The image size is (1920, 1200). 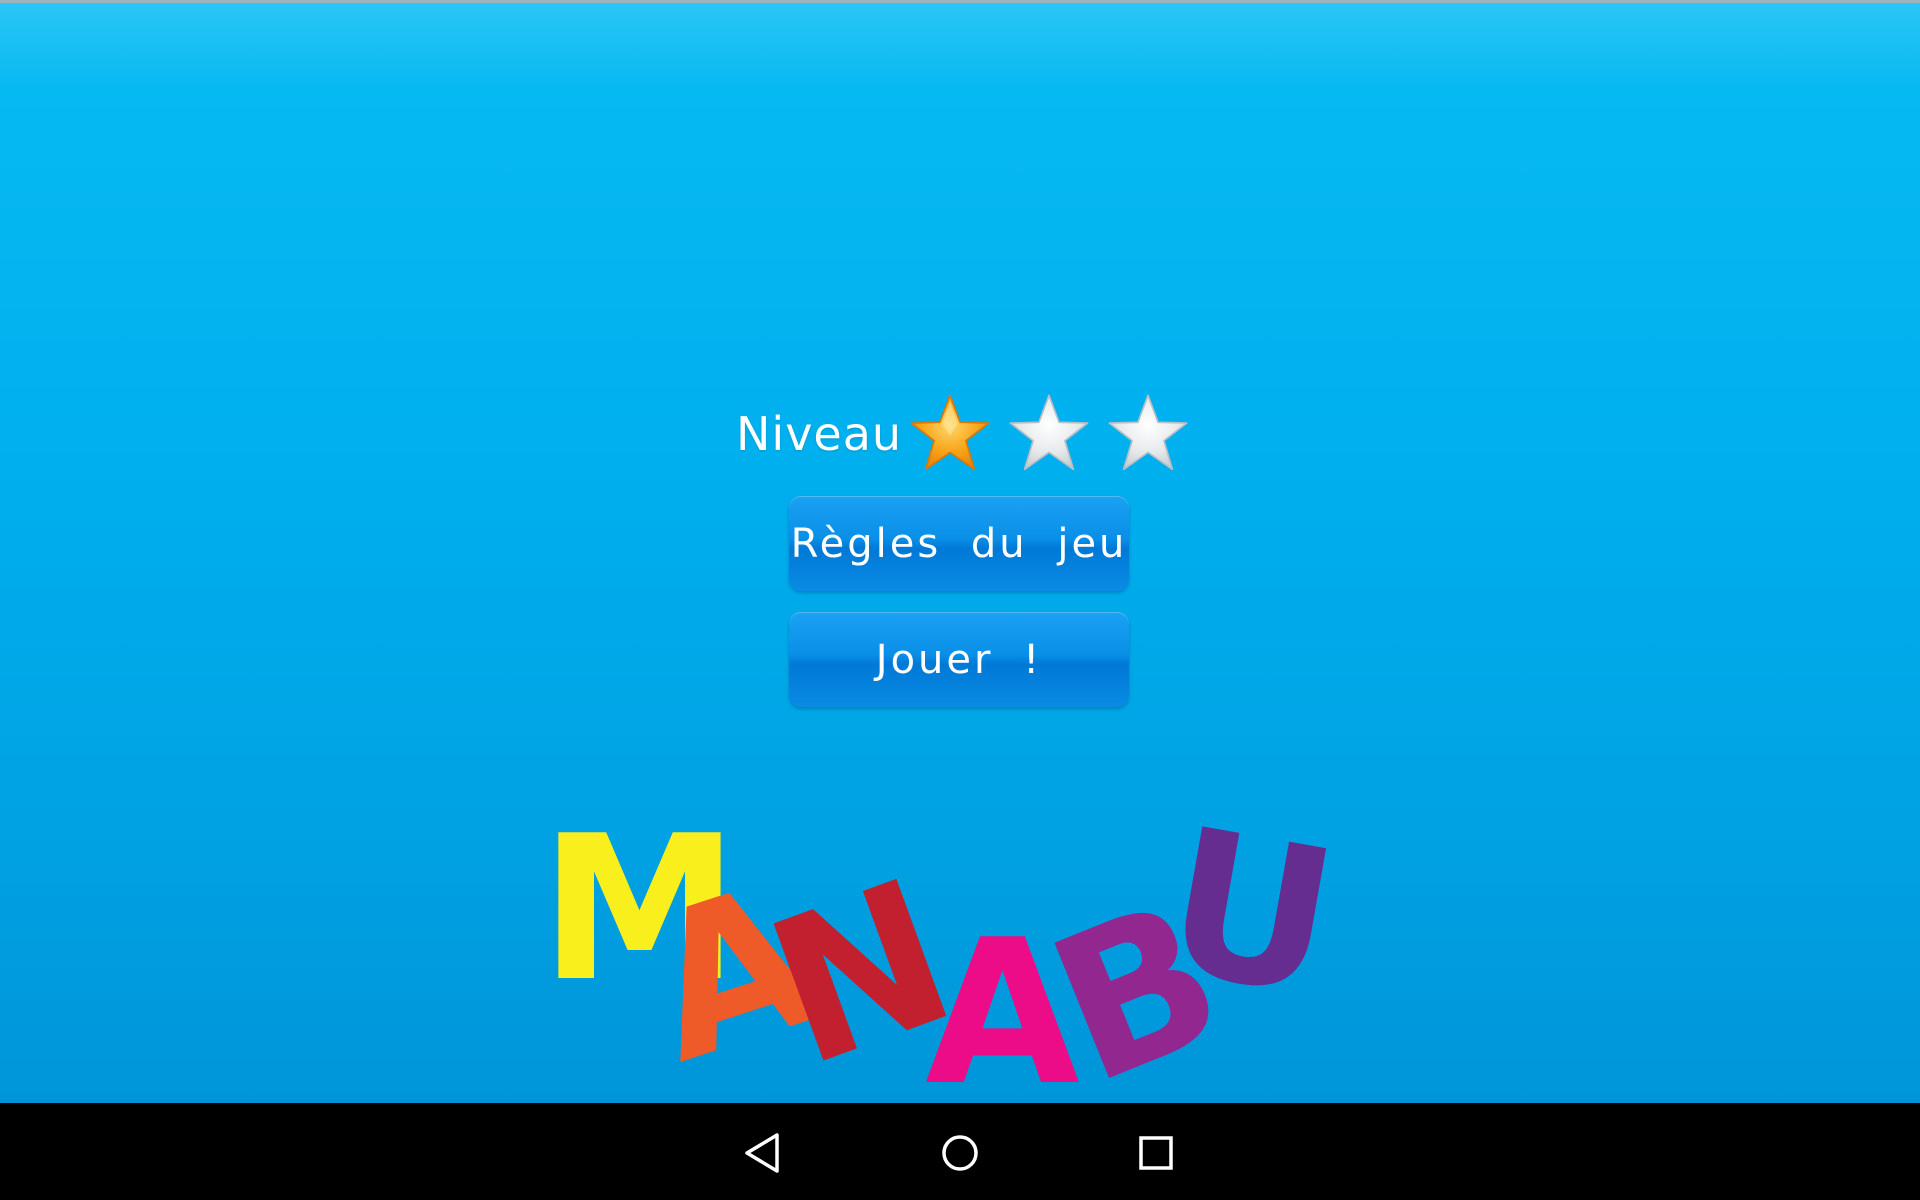 What do you see at coordinates (945, 945) in the screenshot?
I see `manabu-logo: M A N A B U` at bounding box center [945, 945].